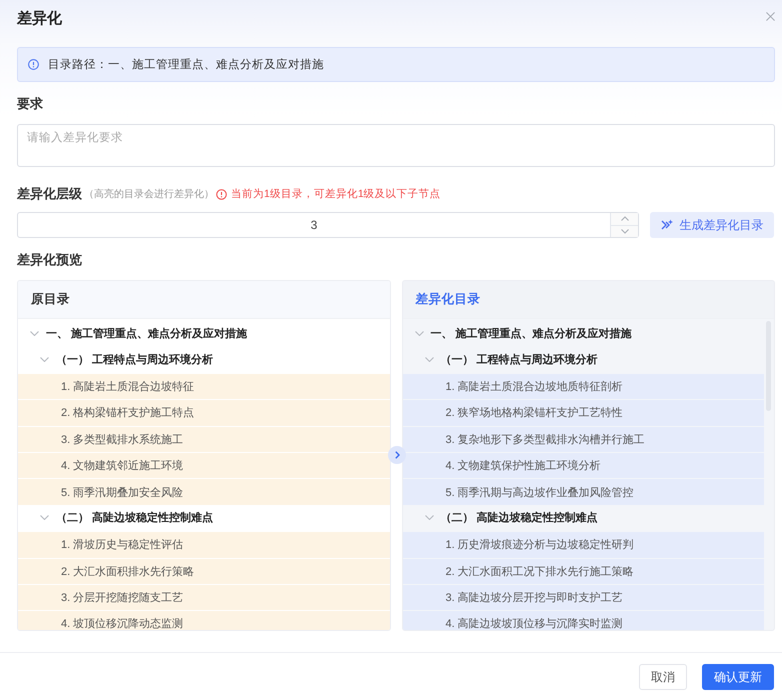 This screenshot has width=782, height=696. What do you see at coordinates (49, 194) in the screenshot?
I see `level-label: 差异化层级` at bounding box center [49, 194].